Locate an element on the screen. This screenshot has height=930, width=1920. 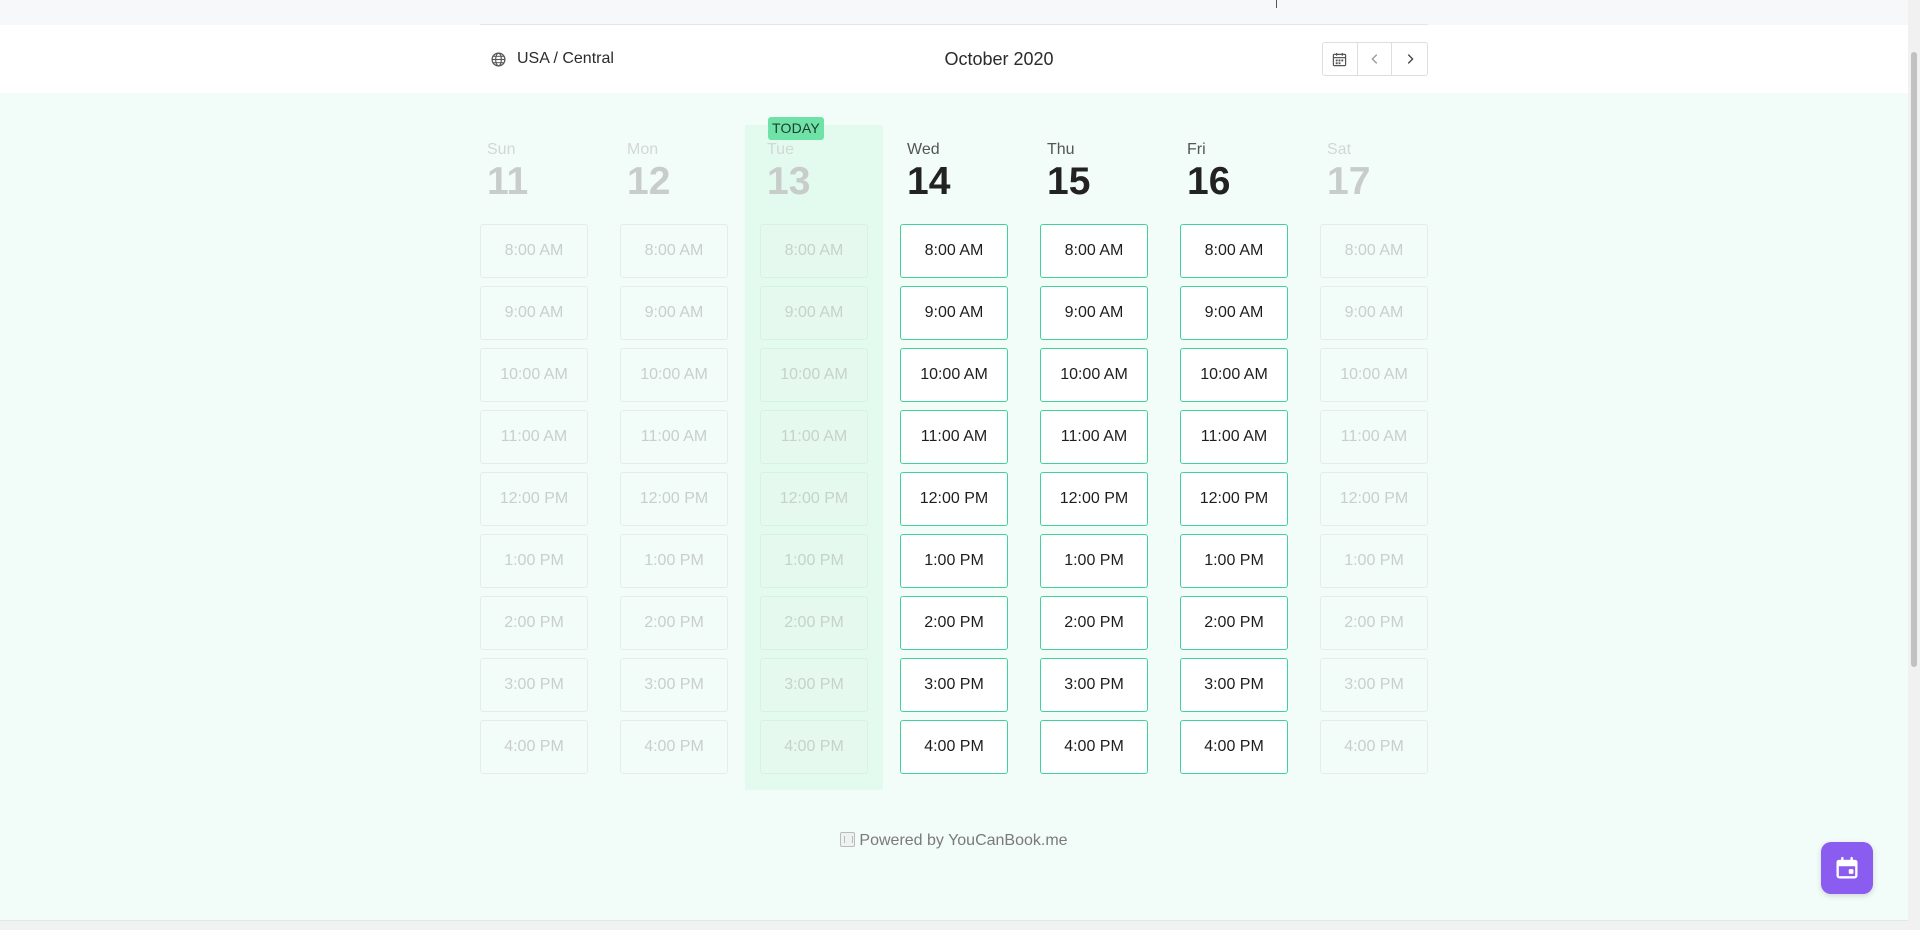
next-week-button is located at coordinates (1409, 59).